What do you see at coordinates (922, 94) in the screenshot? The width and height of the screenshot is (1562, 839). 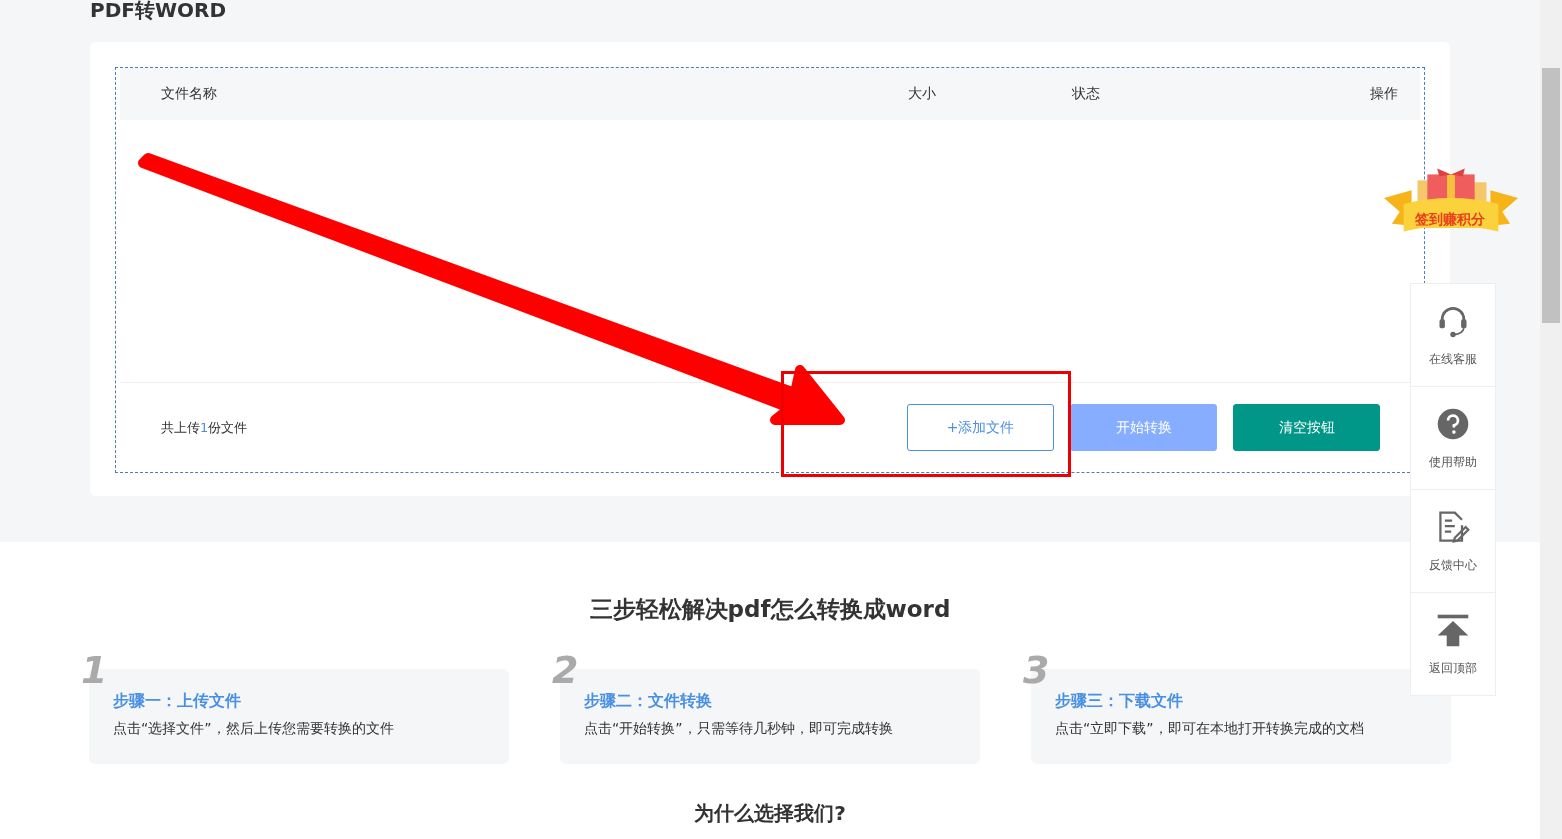 I see `column-header: 大小` at bounding box center [922, 94].